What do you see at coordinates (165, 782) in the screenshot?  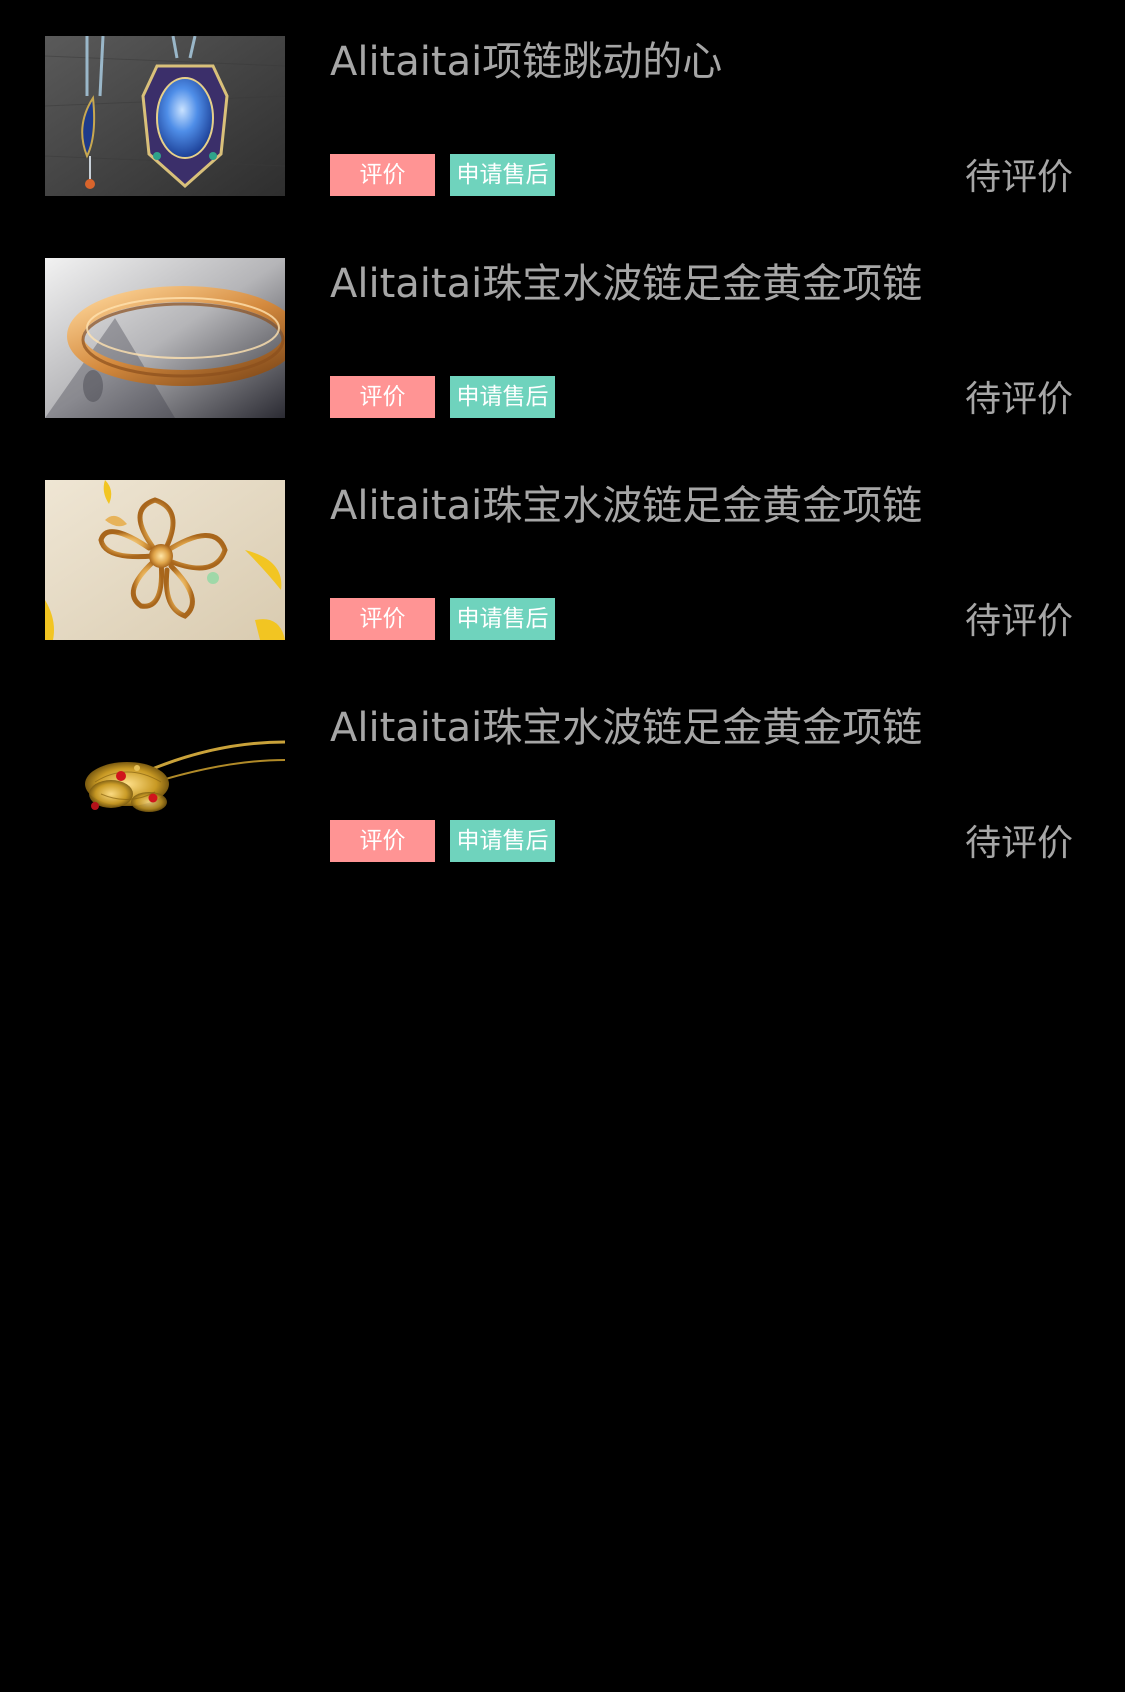 I see `product-image-gold-hairpin` at bounding box center [165, 782].